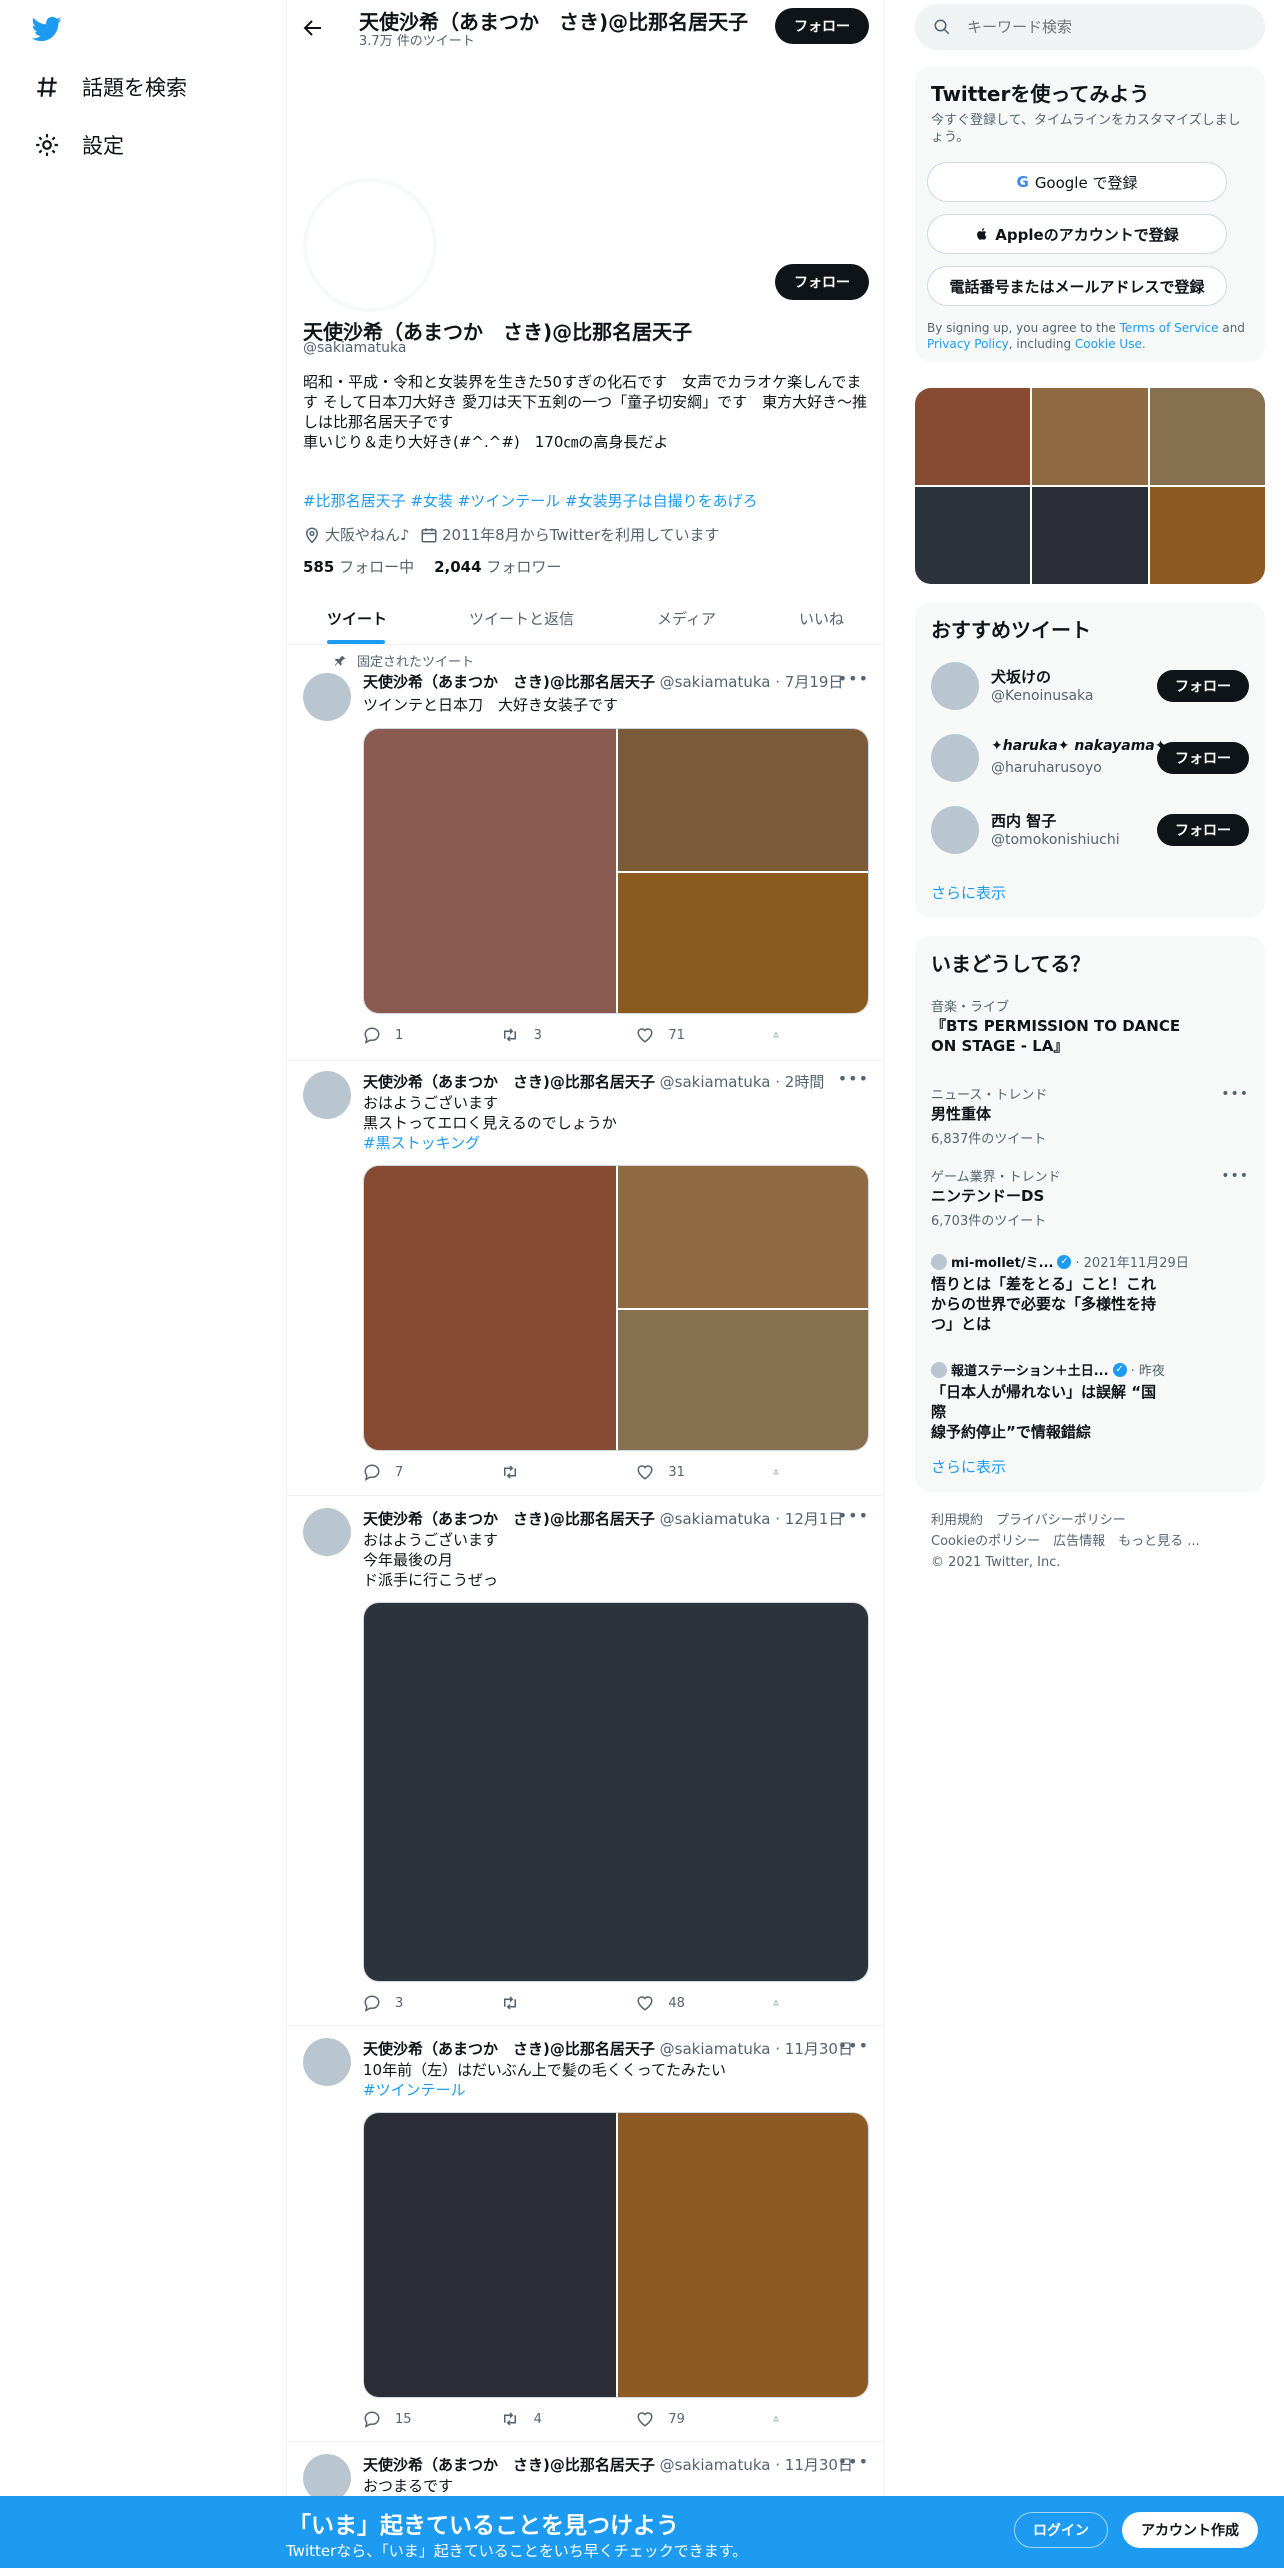 This screenshot has width=1284, height=2568. I want to click on trends-show-more: さらに表示, so click(968, 1466).